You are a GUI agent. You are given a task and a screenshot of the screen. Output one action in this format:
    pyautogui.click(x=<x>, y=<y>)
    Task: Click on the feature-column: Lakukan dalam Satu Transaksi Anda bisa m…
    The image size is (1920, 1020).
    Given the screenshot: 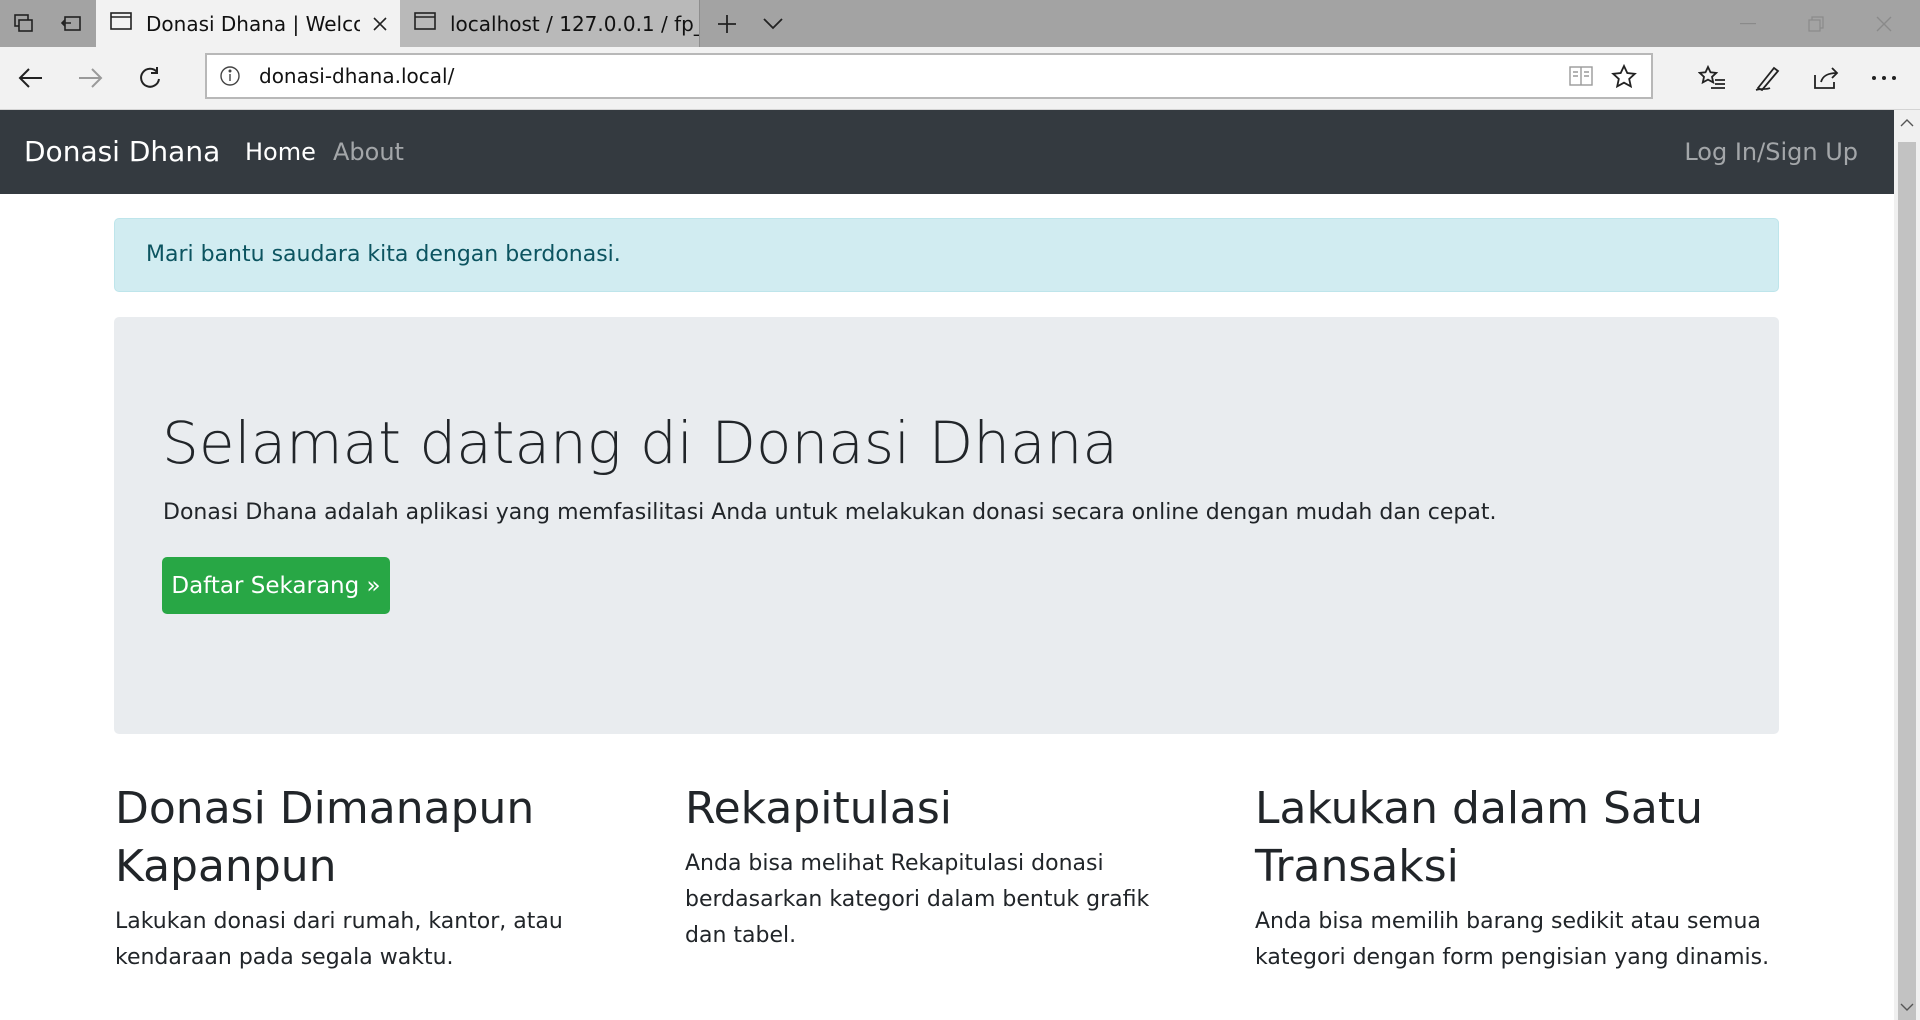 What is the action you would take?
    pyautogui.click(x=1520, y=878)
    